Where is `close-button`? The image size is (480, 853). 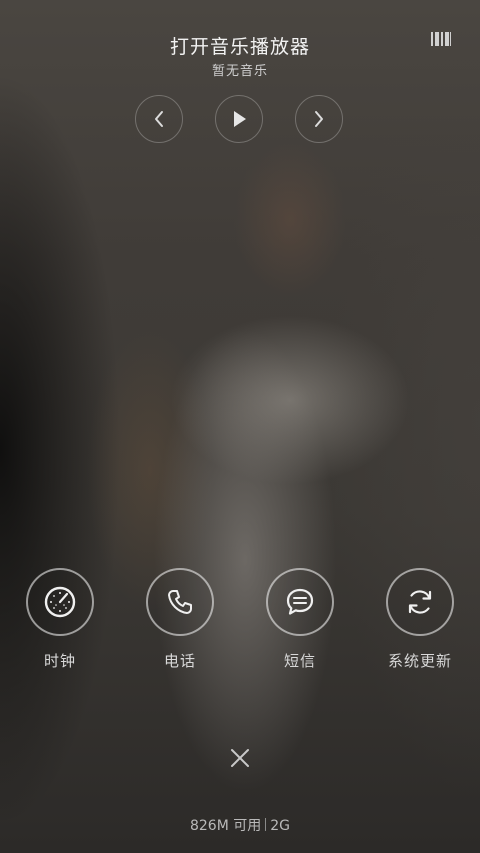 close-button is located at coordinates (240, 758).